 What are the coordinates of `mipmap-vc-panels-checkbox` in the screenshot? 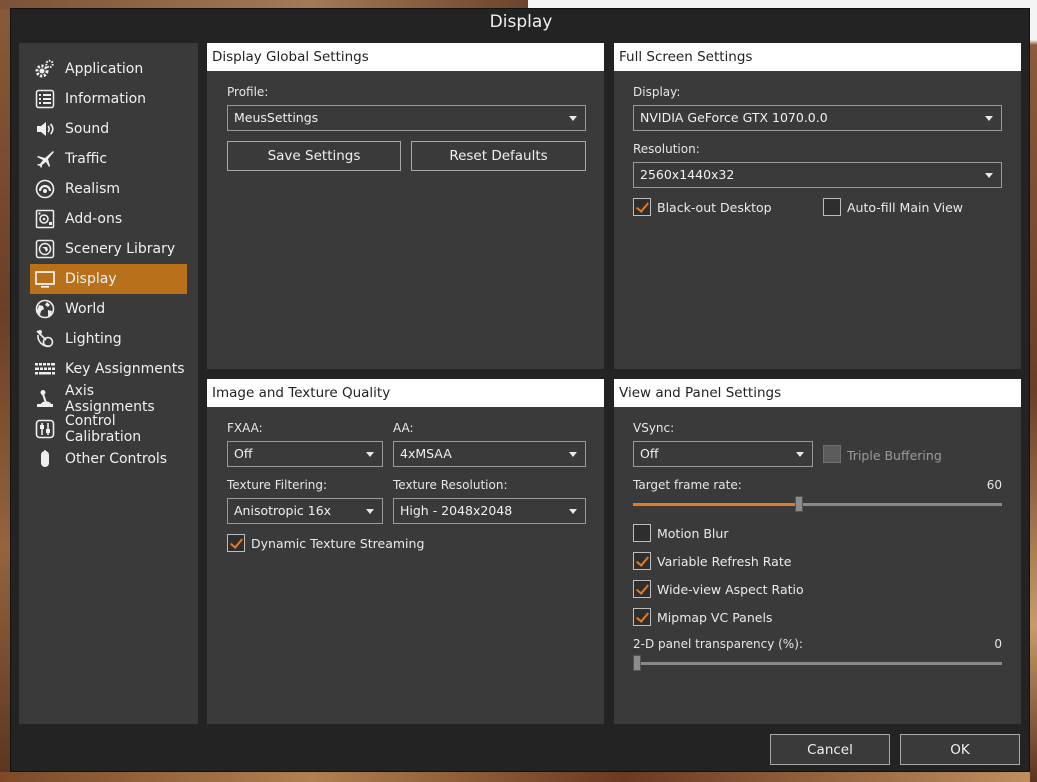 It's located at (642, 617).